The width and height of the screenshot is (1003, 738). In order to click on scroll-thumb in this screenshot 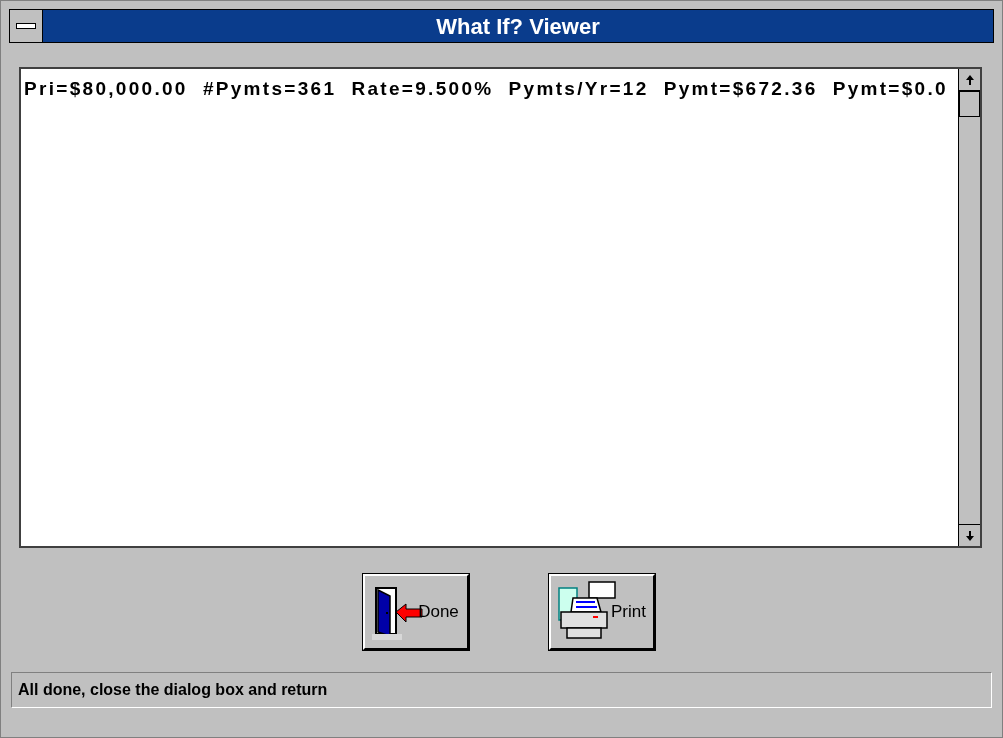, I will do `click(969, 104)`.